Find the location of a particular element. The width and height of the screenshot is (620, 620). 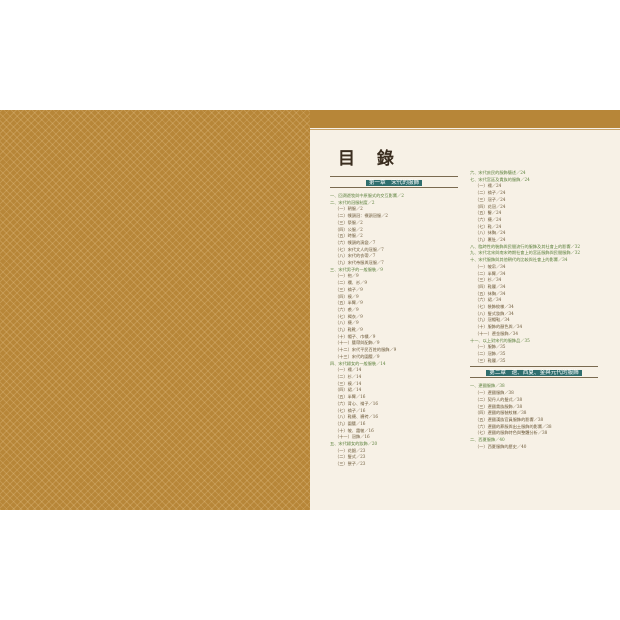

toc-subsection: （八）鞋襪、襪袴／16 is located at coordinates (357, 417).